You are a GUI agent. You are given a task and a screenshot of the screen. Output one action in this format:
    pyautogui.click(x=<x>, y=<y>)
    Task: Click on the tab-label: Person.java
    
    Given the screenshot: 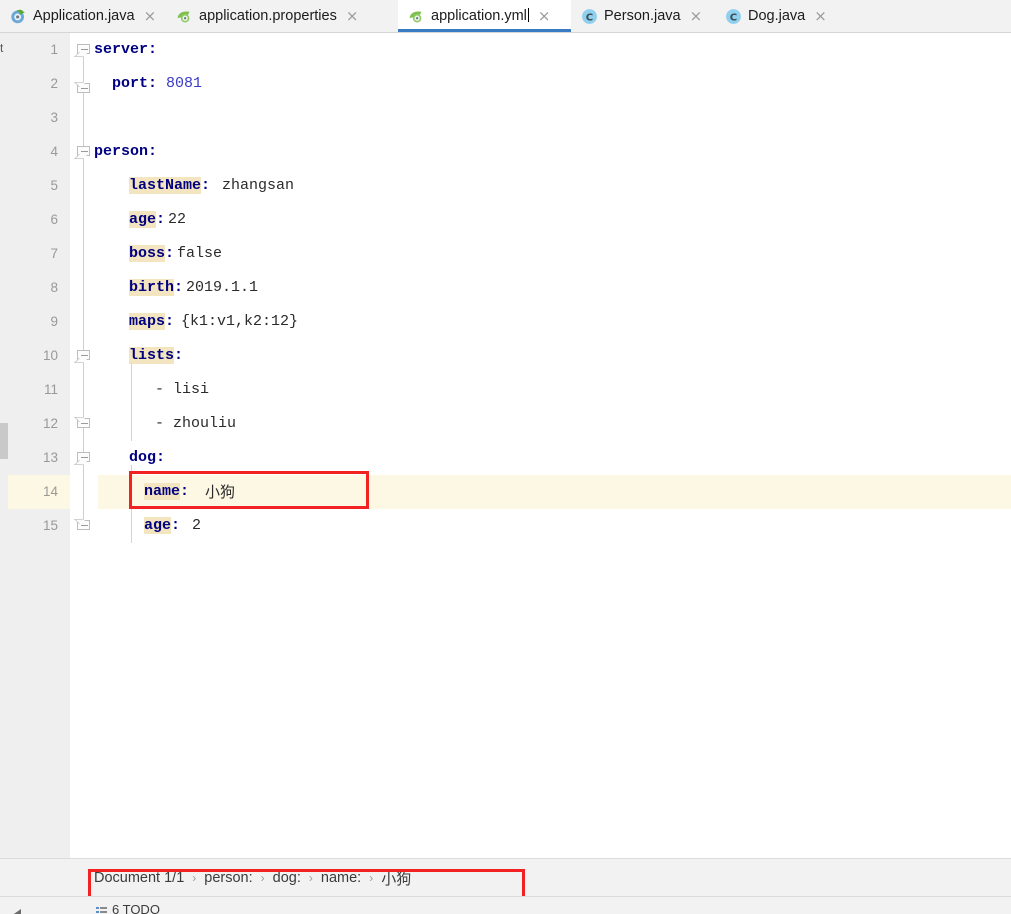 What is the action you would take?
    pyautogui.click(x=642, y=16)
    